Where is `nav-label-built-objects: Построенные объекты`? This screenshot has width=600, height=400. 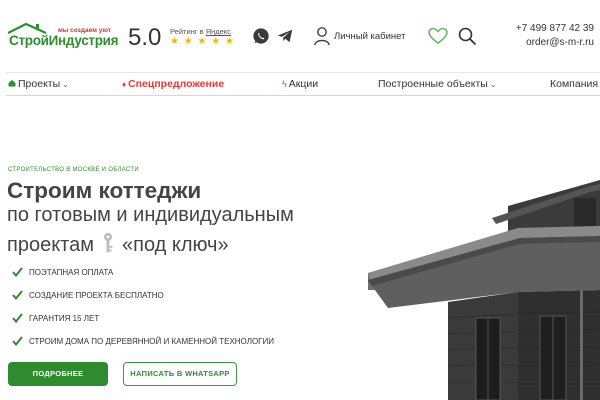
nav-label-built-objects: Построенные объекты is located at coordinates (433, 84).